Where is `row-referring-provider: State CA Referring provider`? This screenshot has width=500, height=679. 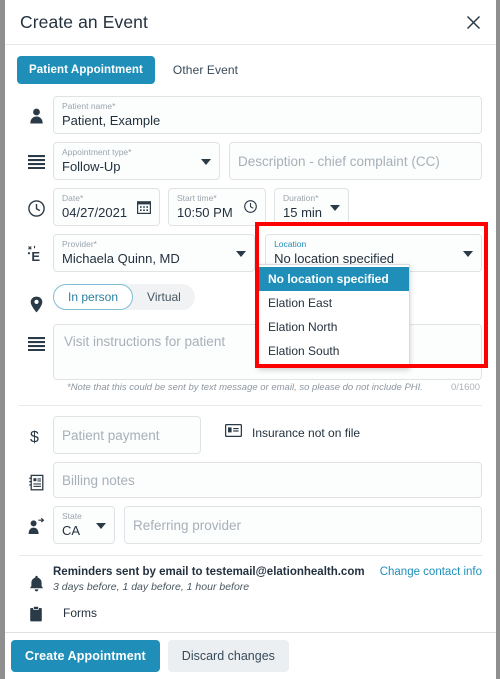
row-referring-provider: State CA Referring provider is located at coordinates (250, 525).